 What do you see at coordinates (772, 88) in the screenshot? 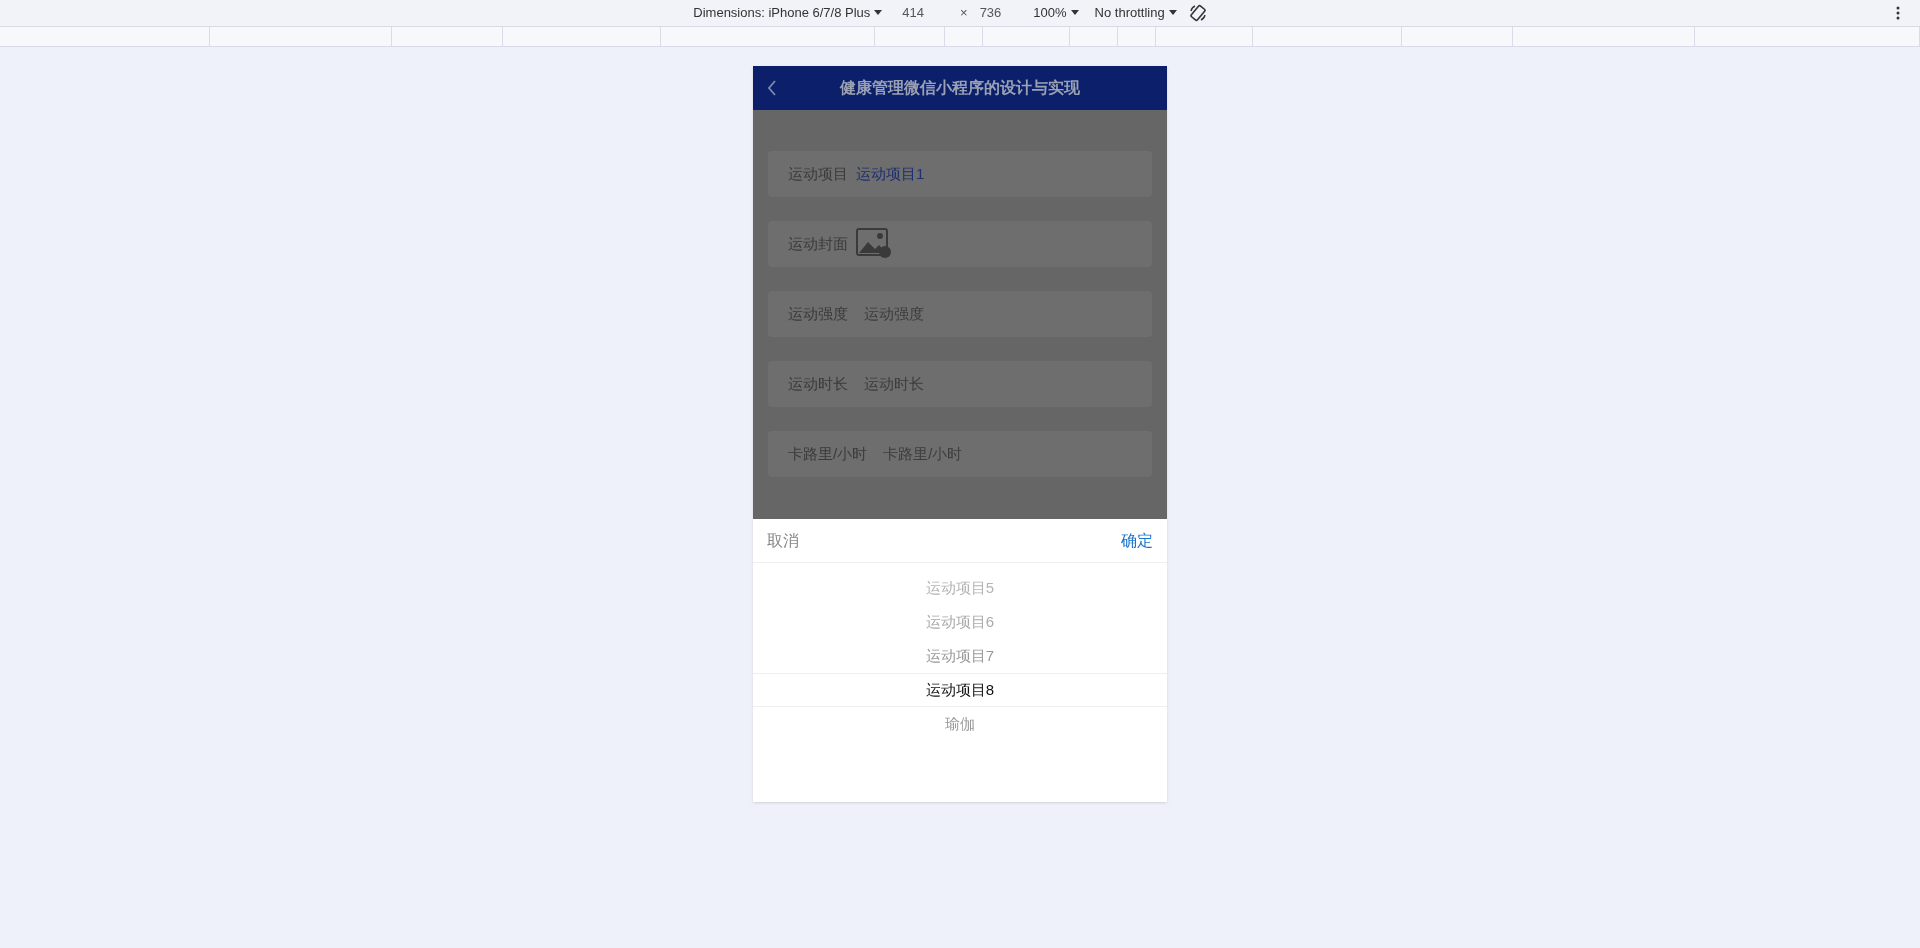
I see `back-icon` at bounding box center [772, 88].